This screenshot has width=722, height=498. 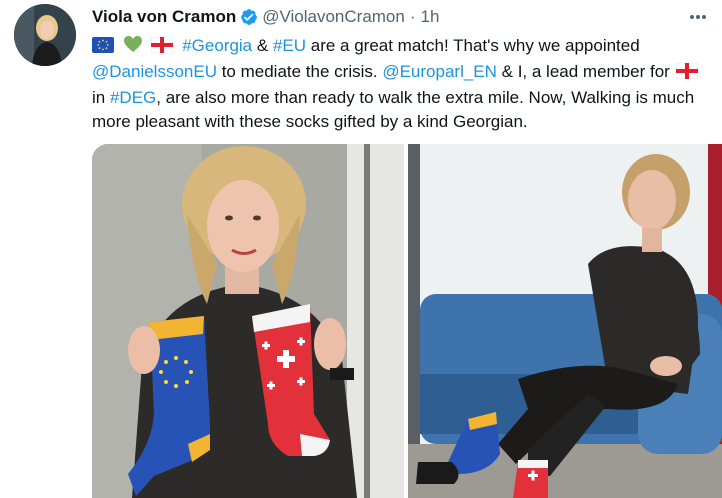 What do you see at coordinates (289, 45) in the screenshot?
I see `hashtag-eu: #EU` at bounding box center [289, 45].